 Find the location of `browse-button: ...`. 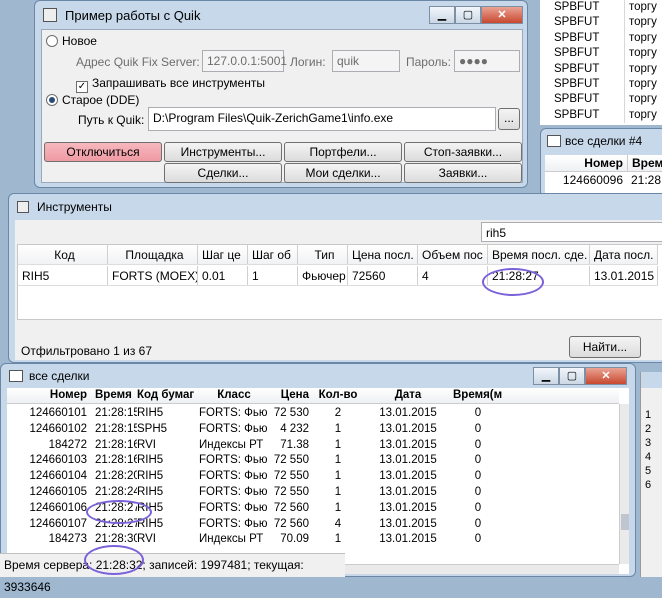

browse-button: ... is located at coordinates (509, 119).